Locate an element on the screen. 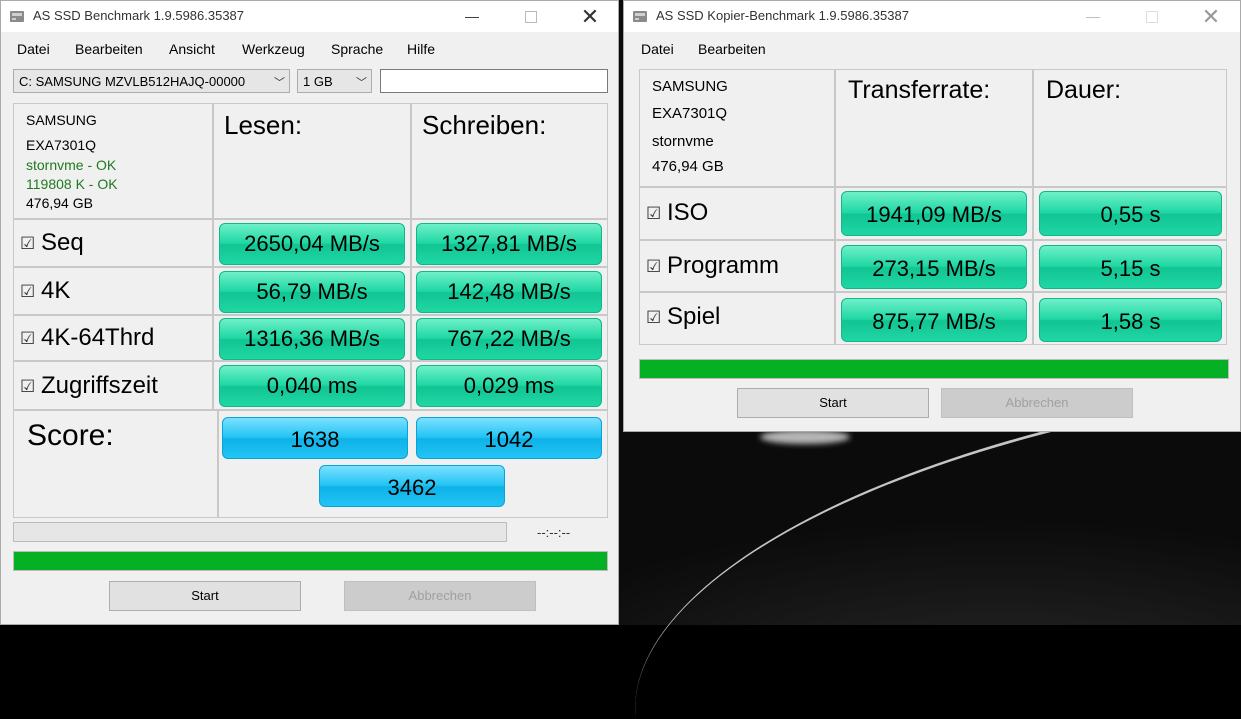  row-label-cell: ☑ ISO is located at coordinates (737, 213).